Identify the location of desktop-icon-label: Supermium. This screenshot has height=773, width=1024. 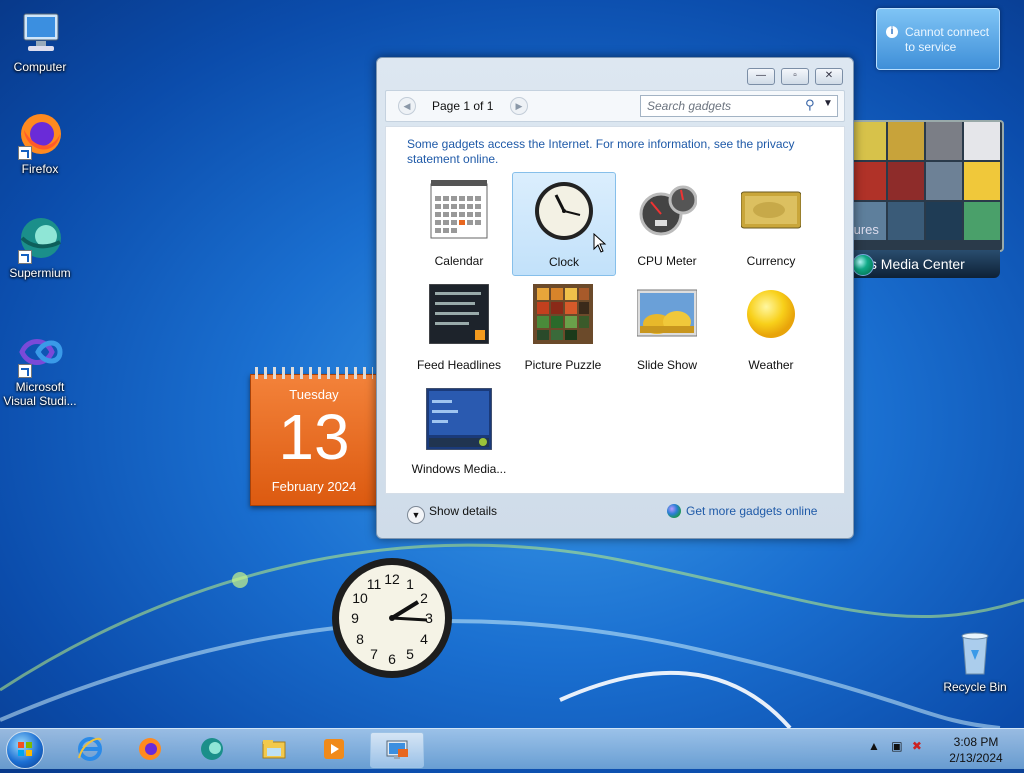
(40, 273).